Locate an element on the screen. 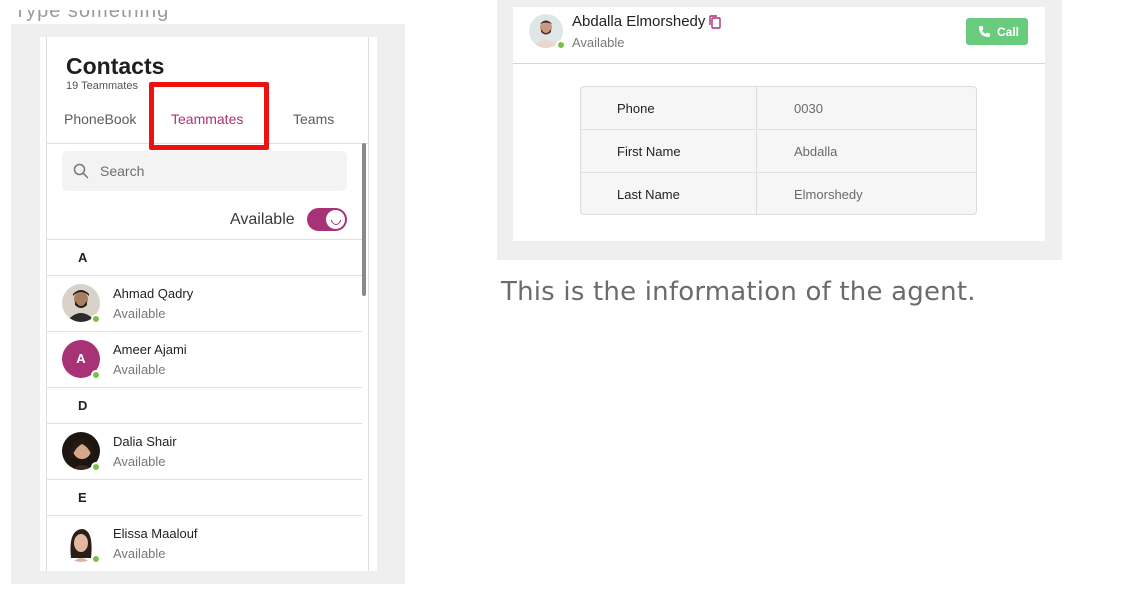  contacts-title: Contacts is located at coordinates (115, 66).